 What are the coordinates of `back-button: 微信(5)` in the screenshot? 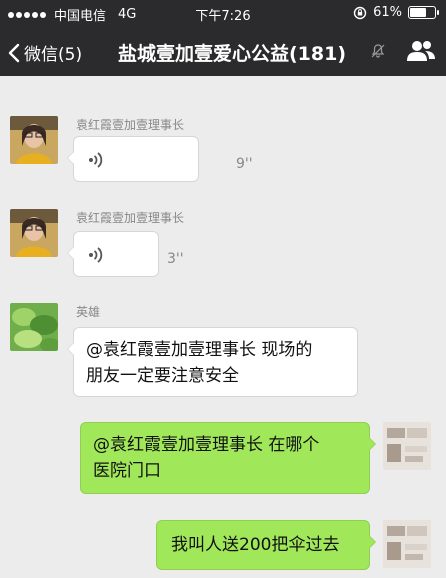 It's located at (45, 52).